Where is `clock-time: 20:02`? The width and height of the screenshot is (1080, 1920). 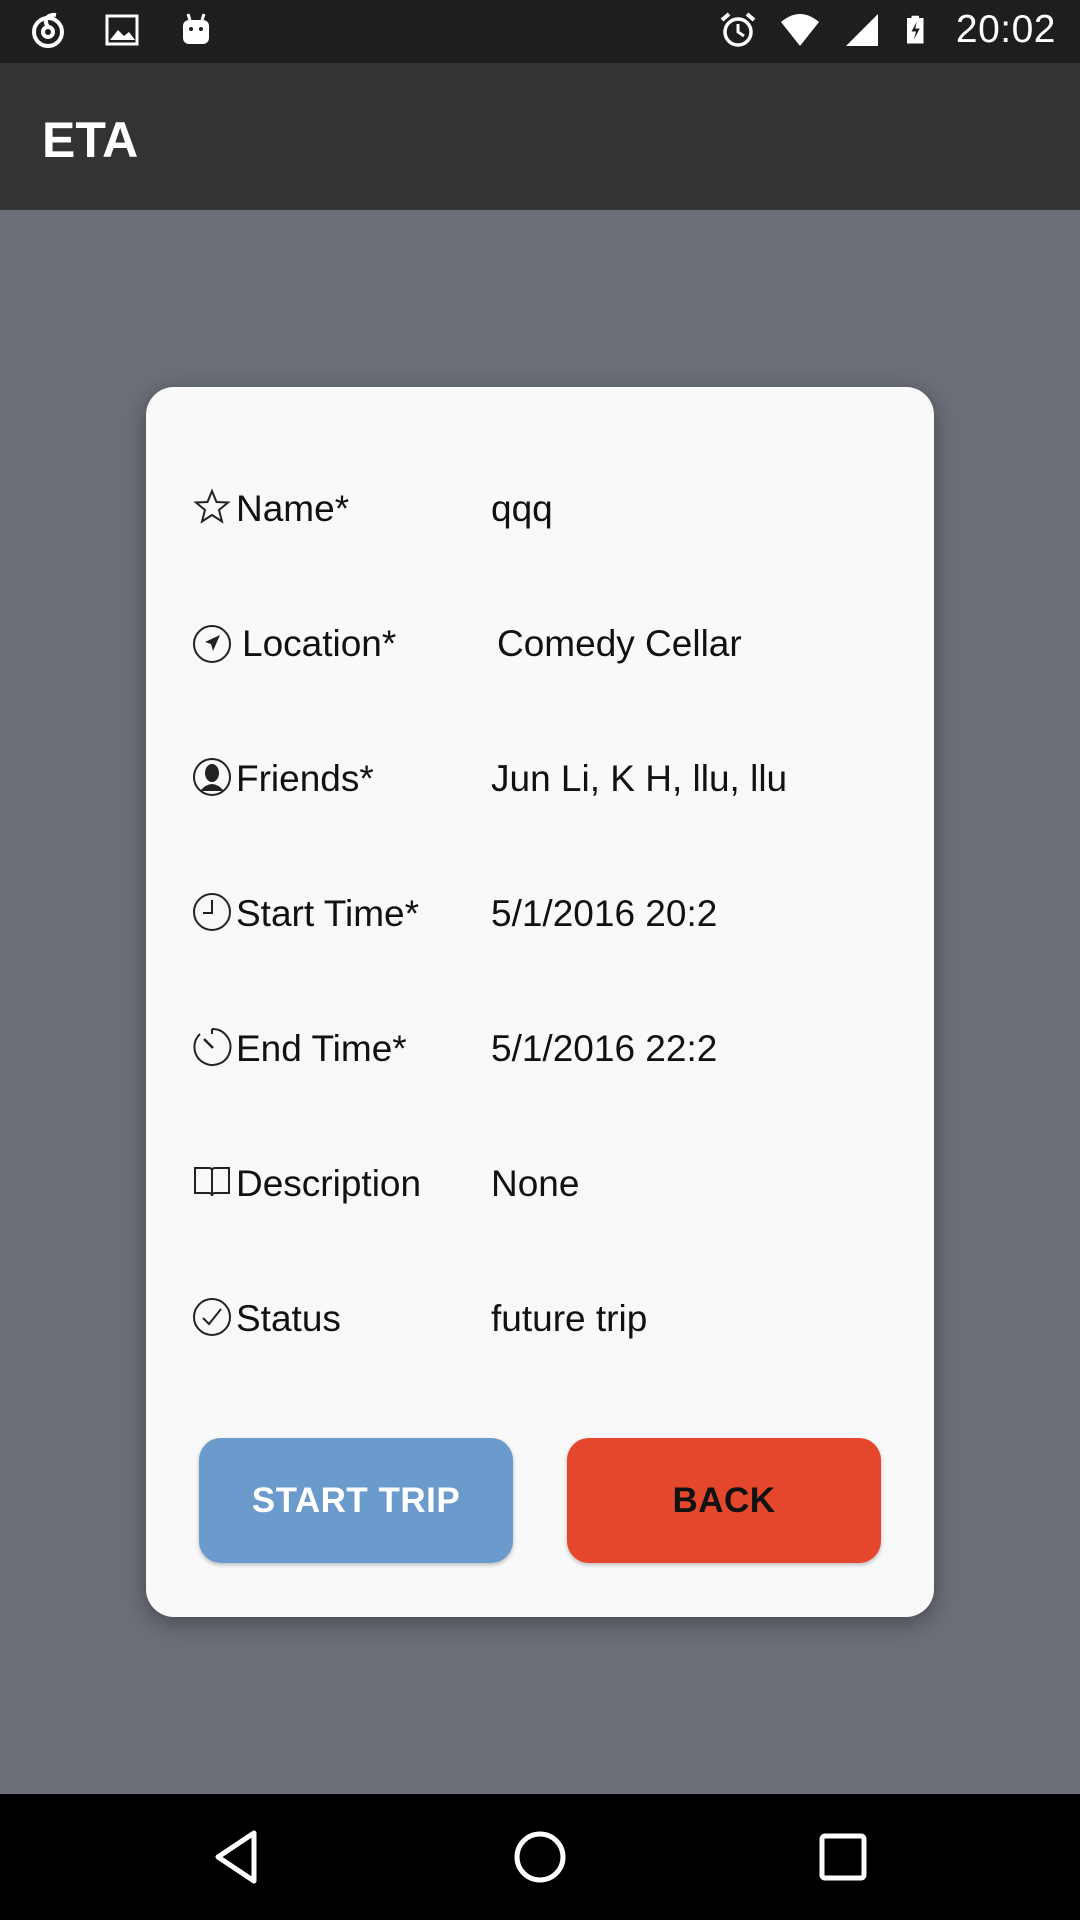
clock-time: 20:02 is located at coordinates (1005, 29).